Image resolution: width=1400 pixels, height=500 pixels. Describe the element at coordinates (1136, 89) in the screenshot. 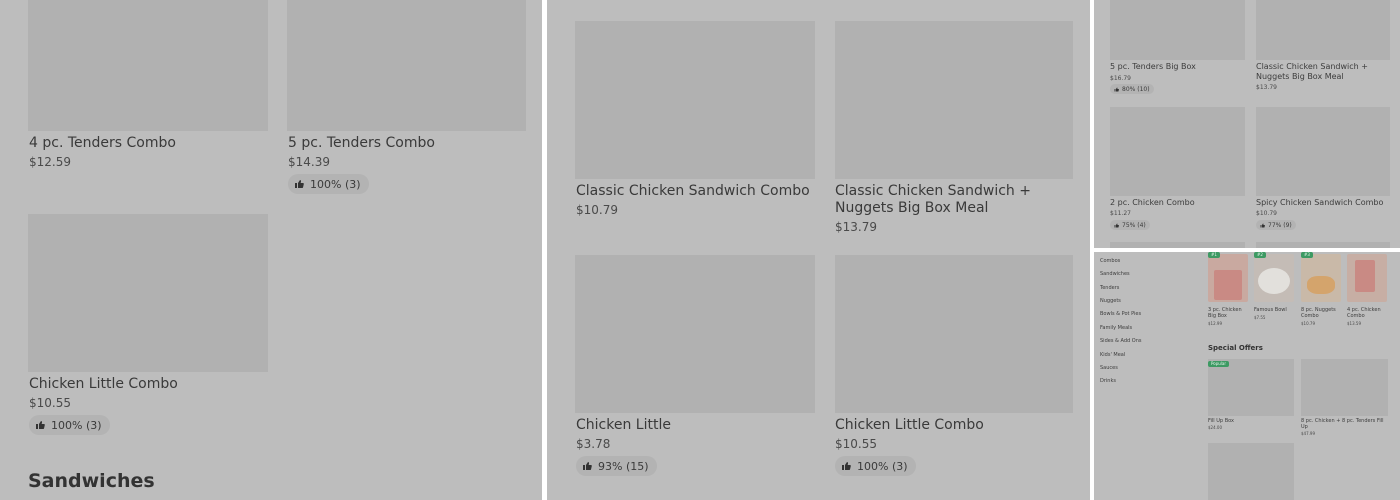

I see `rating-text: 80% (10)` at that location.